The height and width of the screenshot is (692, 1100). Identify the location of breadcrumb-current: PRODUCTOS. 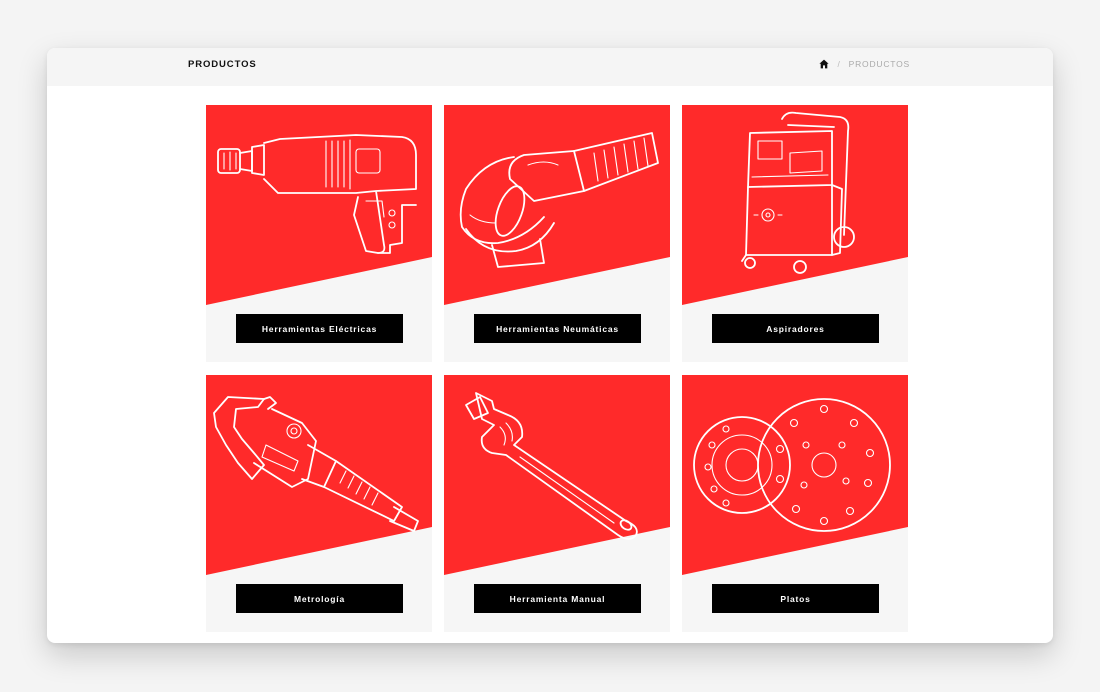
(879, 64).